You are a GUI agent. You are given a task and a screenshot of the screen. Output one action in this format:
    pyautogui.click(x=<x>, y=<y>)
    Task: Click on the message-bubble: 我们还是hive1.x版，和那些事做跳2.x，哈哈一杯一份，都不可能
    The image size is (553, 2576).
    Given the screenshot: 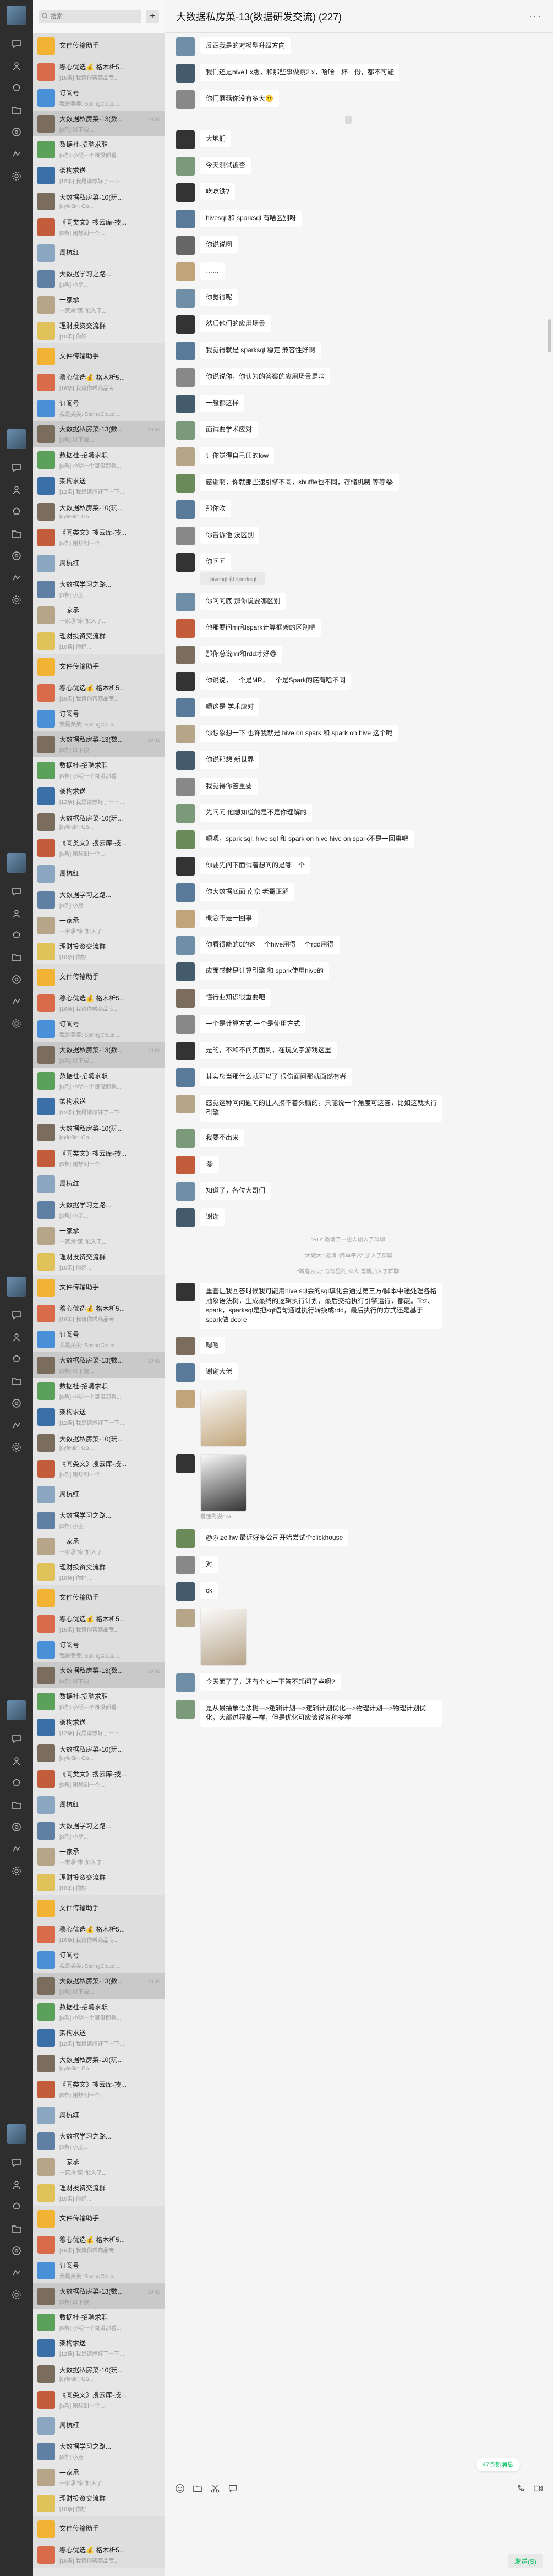 What is the action you would take?
    pyautogui.click(x=300, y=72)
    